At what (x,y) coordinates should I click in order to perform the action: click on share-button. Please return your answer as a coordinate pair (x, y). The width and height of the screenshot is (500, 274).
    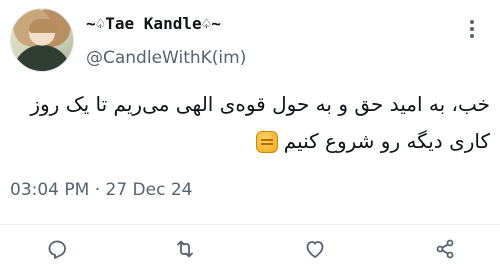
    Looking at the image, I should click on (445, 249).